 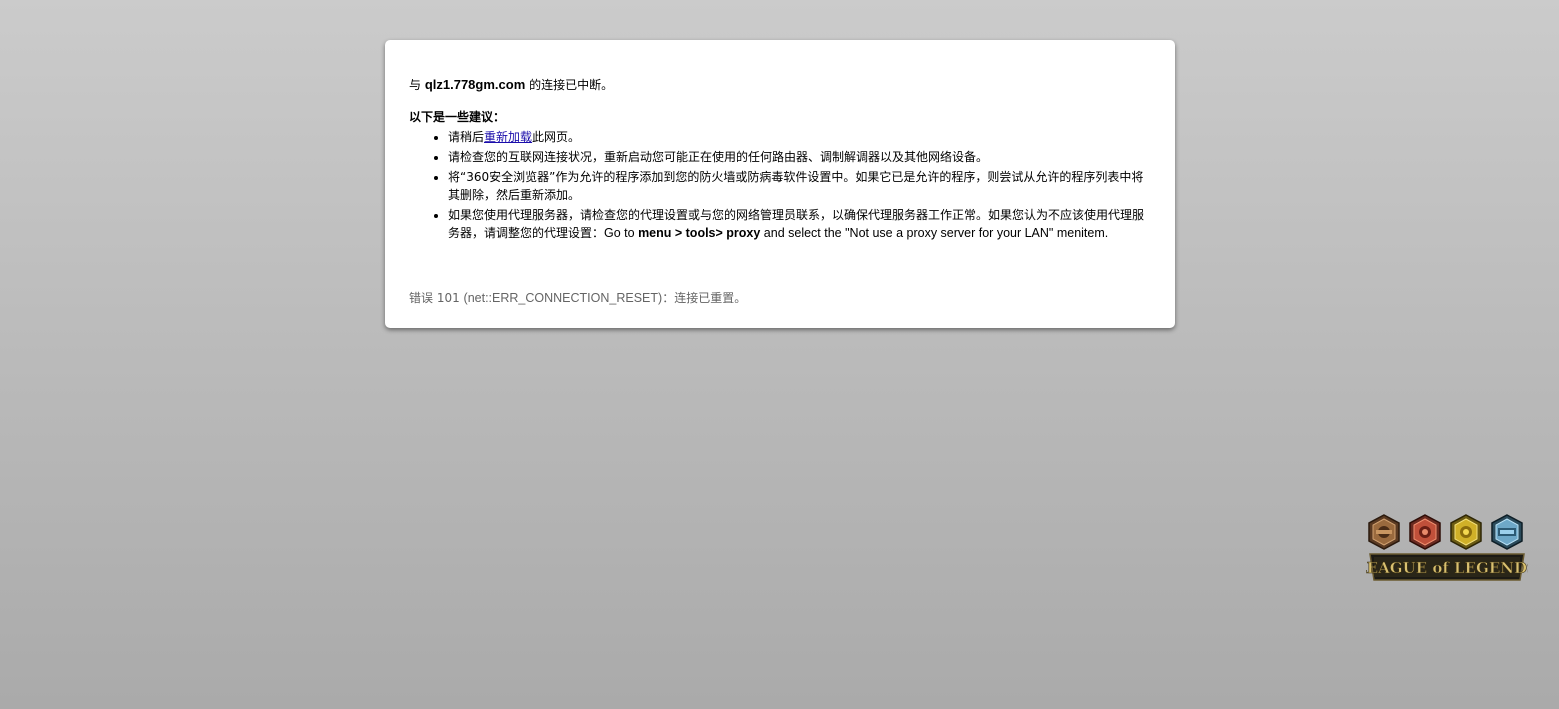 I want to click on error-headline: 与 qlz1.778gm.com 的连接已中断。, so click(x=781, y=85).